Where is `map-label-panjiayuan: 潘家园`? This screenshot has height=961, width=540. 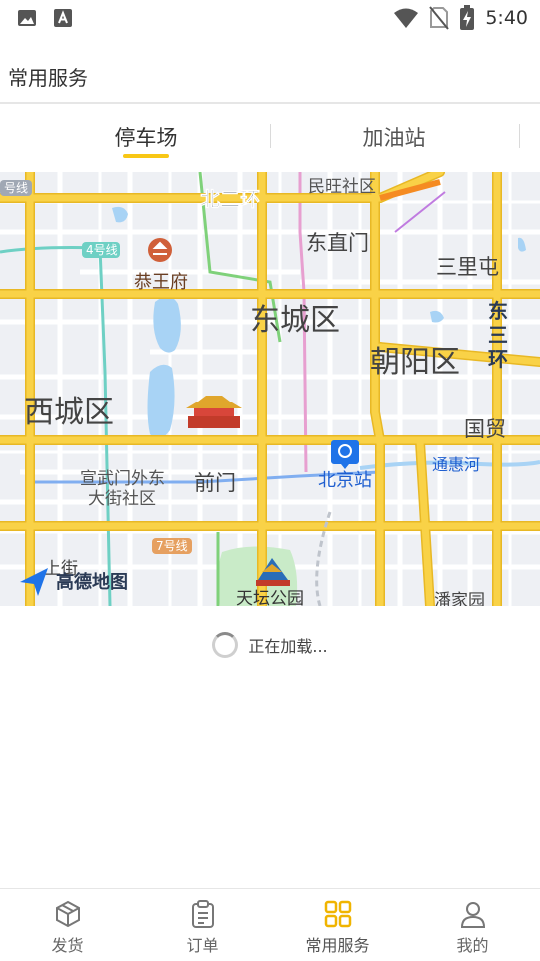
map-label-panjiayuan: 潘家园 is located at coordinates (459, 598).